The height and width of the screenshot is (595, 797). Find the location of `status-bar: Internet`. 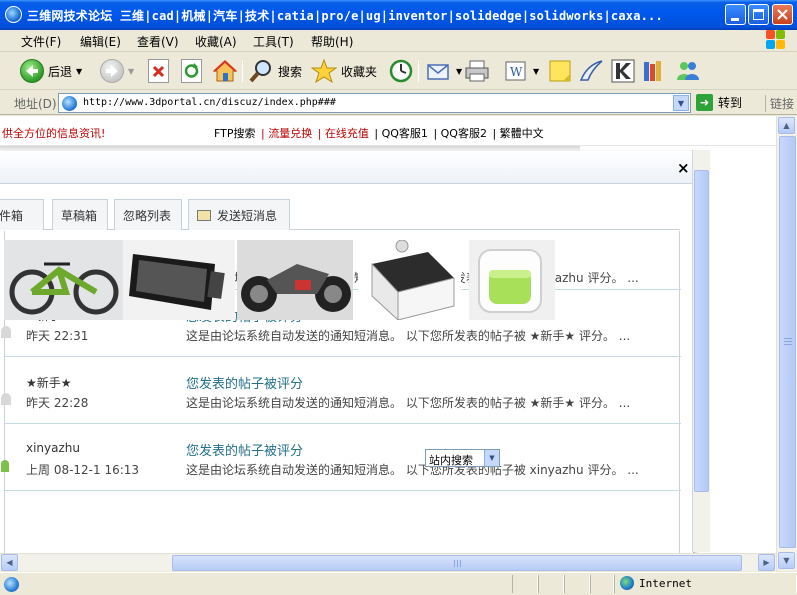

status-bar: Internet is located at coordinates (398, 583).